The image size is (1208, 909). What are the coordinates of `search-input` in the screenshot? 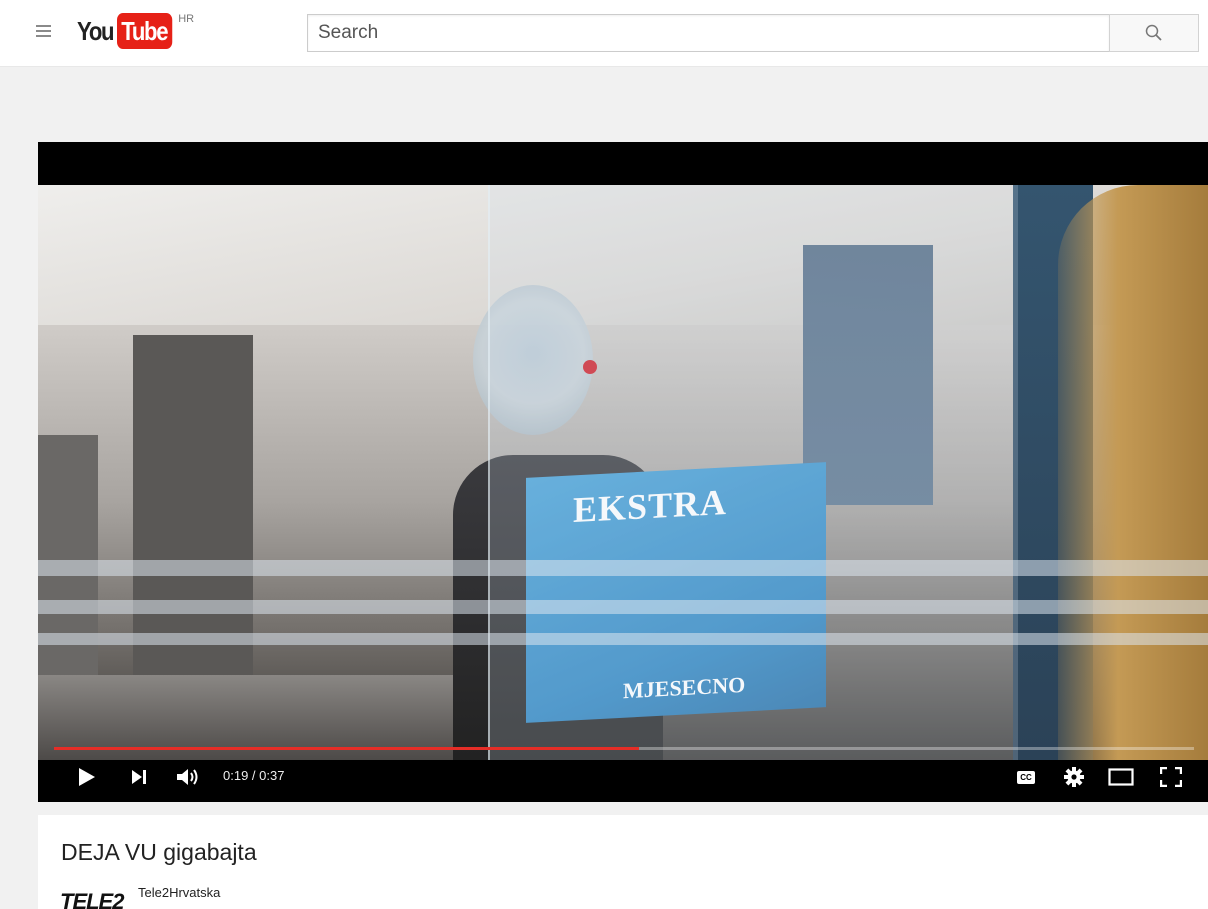 It's located at (708, 33).